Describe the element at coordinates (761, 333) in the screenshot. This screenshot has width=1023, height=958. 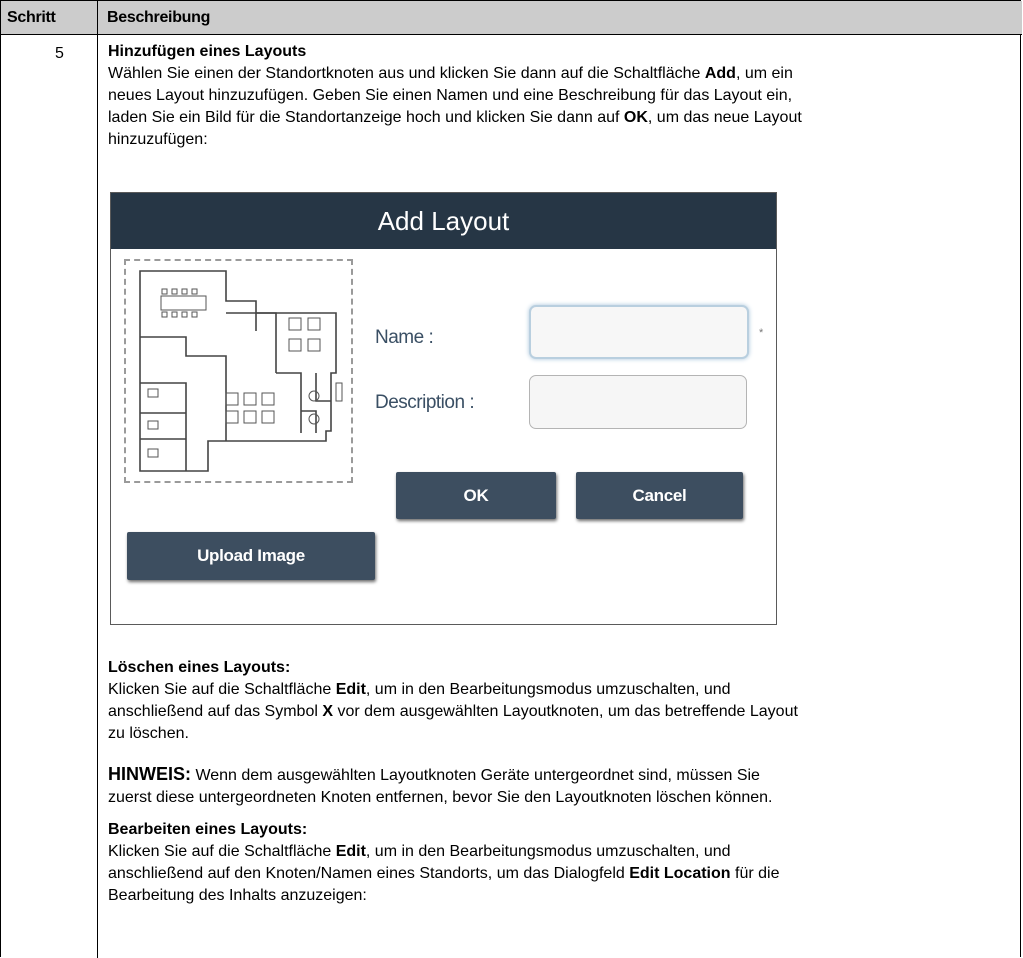
I see `required-marker: *` at that location.